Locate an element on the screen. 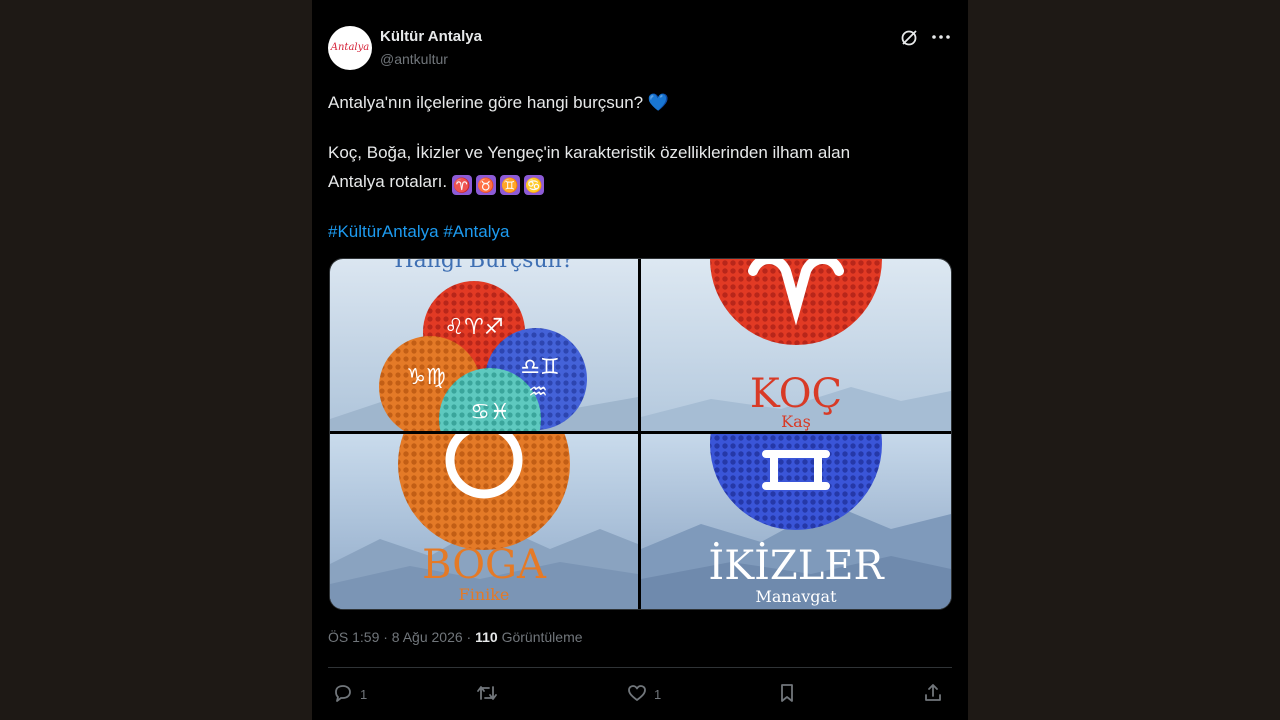  media-tile-ikizler: İKİZLER Manavgat is located at coordinates (796, 521).